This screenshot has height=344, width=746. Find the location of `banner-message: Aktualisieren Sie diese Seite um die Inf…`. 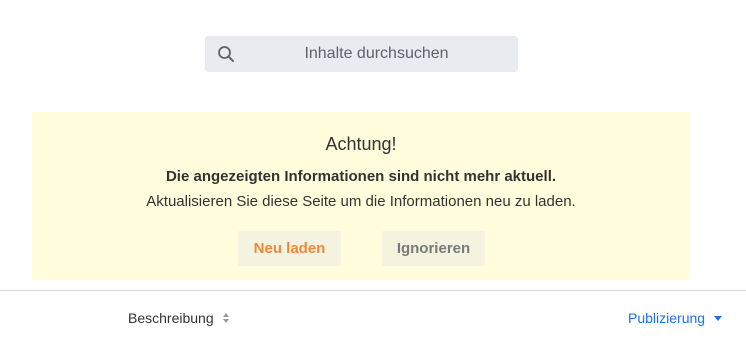

banner-message: Aktualisieren Sie diese Seite um die Inf… is located at coordinates (361, 201).